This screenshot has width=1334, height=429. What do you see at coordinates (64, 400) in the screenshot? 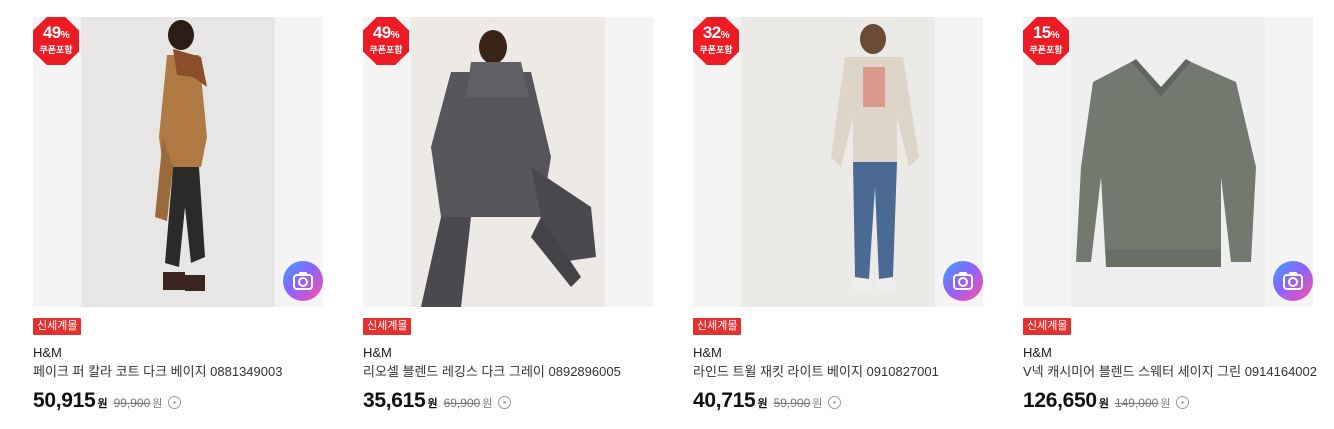
I see `sale-price: 50,915` at bounding box center [64, 400].